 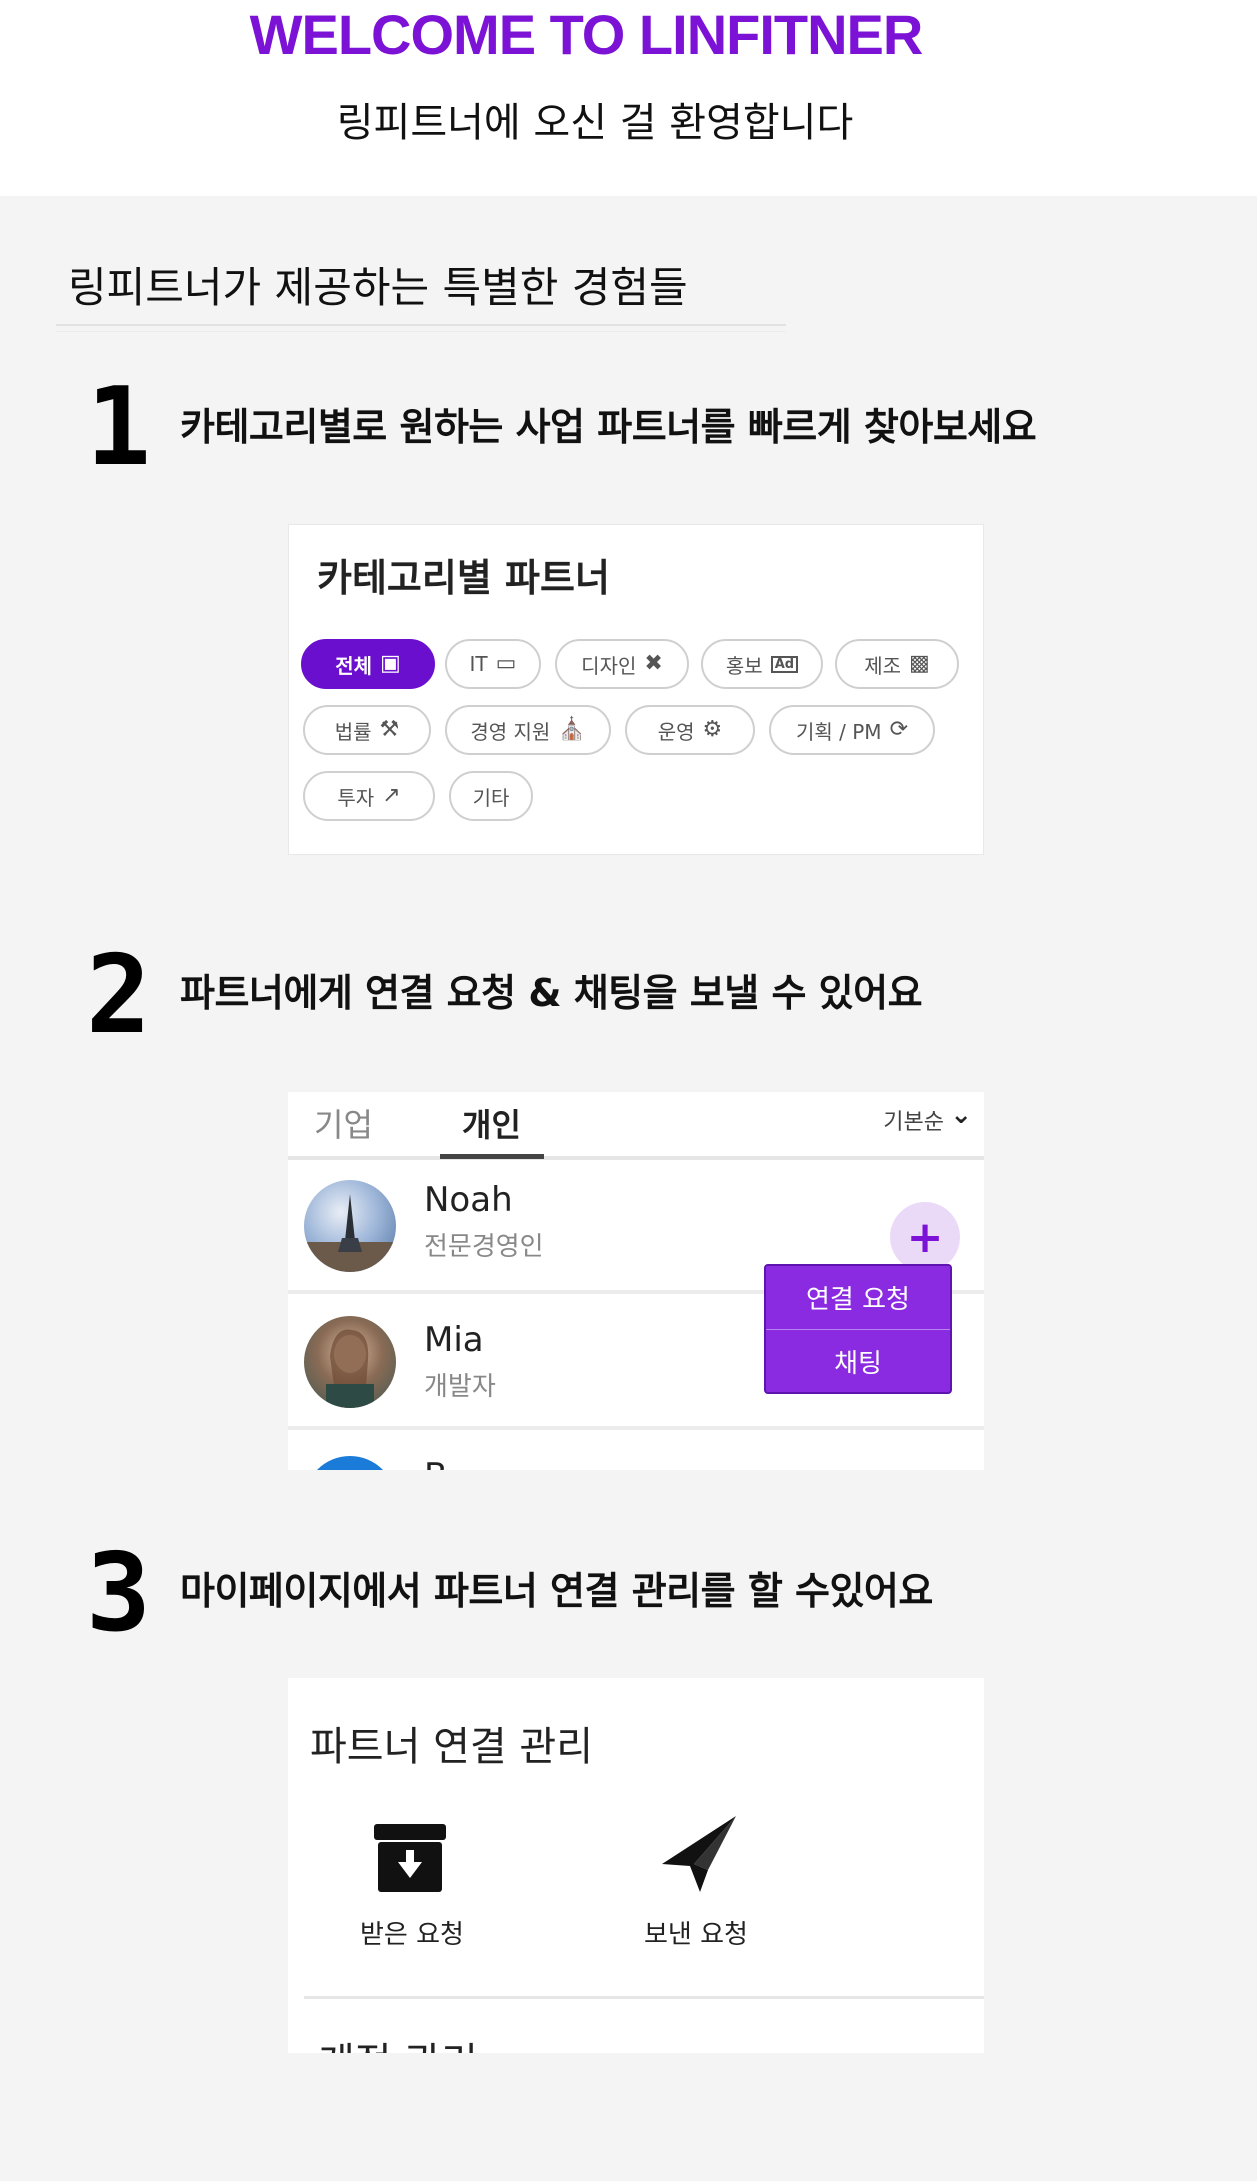 I want to click on sent-requests-button: 보낸 요청, so click(x=701, y=1881).